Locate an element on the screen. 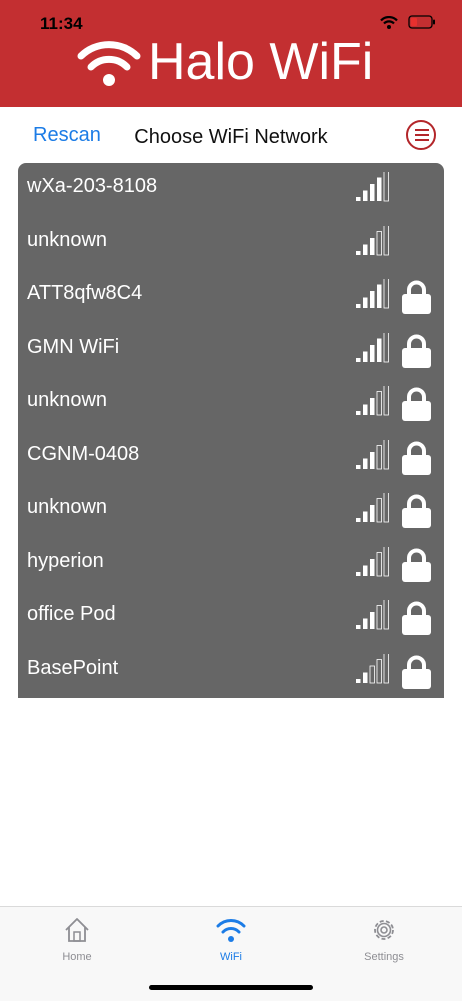 The width and height of the screenshot is (462, 1001). network-name: GMN WiFi is located at coordinates (73, 346).